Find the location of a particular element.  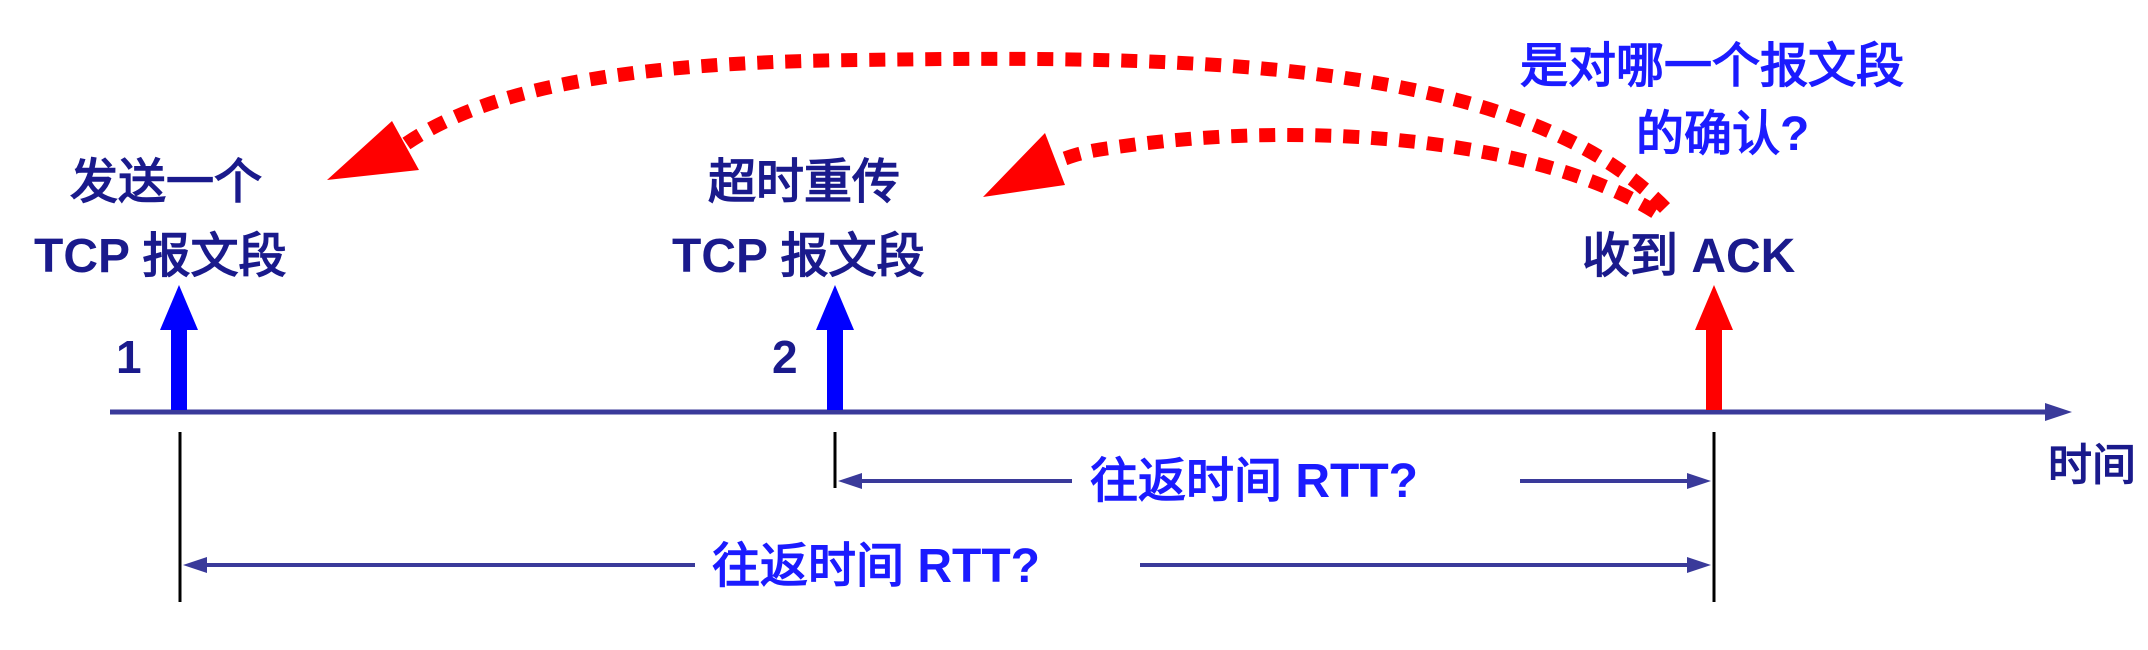

event-1-arrow is located at coordinates (179, 347).